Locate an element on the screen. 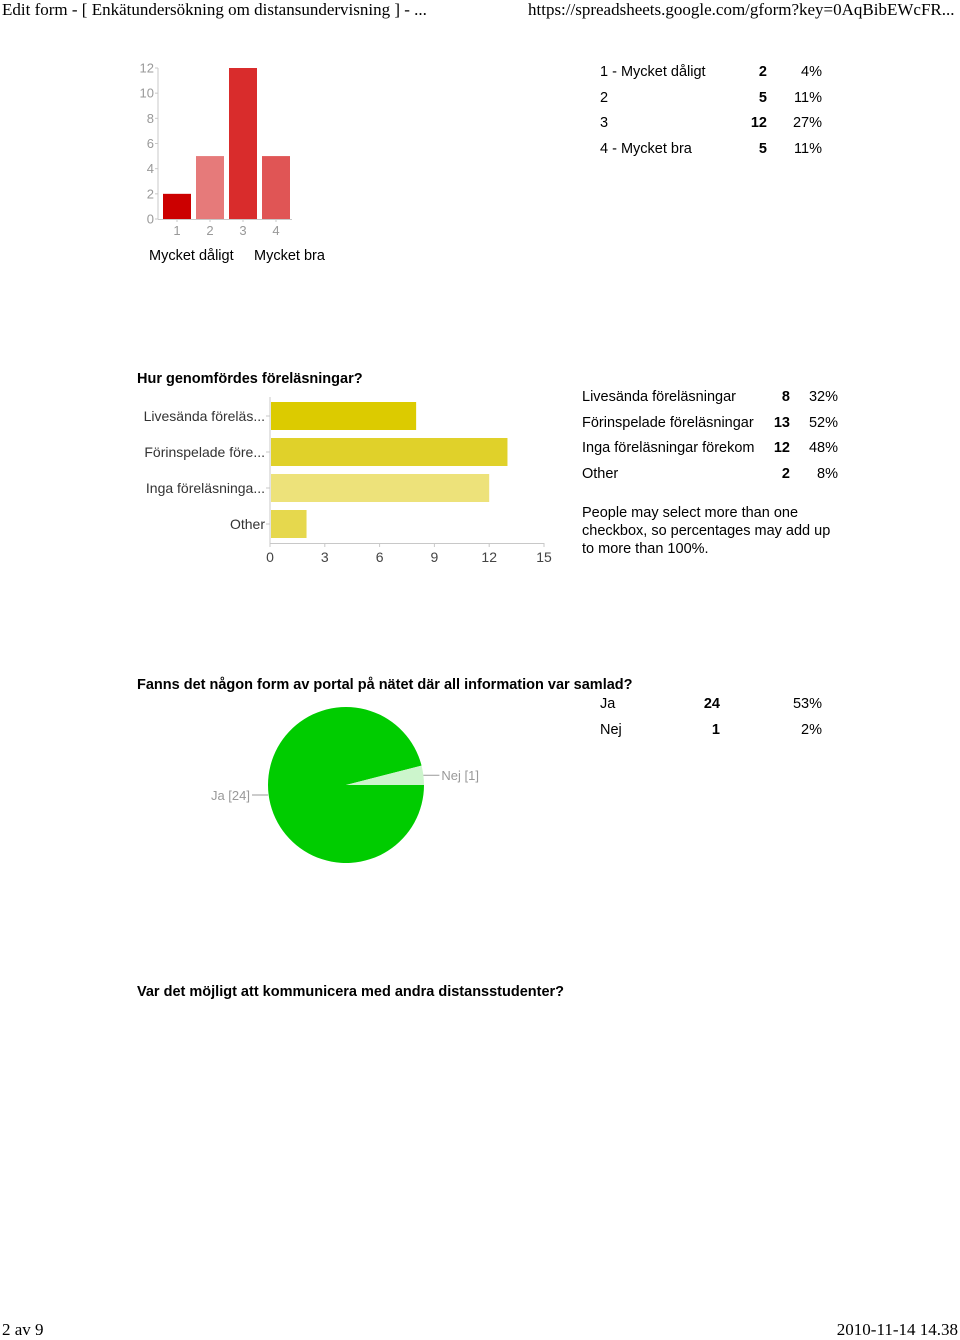 This screenshot has width=960, height=1340. y-tick-label: 4 is located at coordinates (150, 168).